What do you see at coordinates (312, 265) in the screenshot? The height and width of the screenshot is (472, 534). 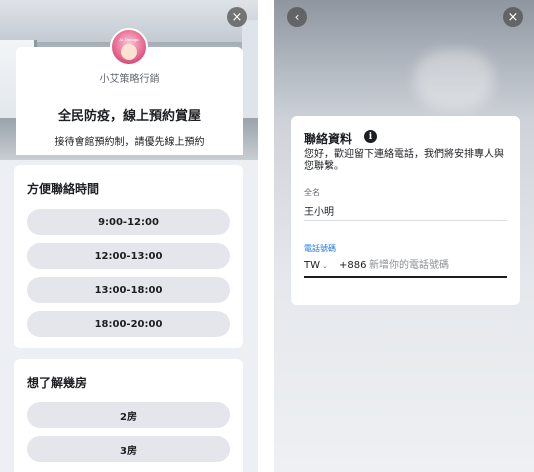 I see `country-code: TW` at bounding box center [312, 265].